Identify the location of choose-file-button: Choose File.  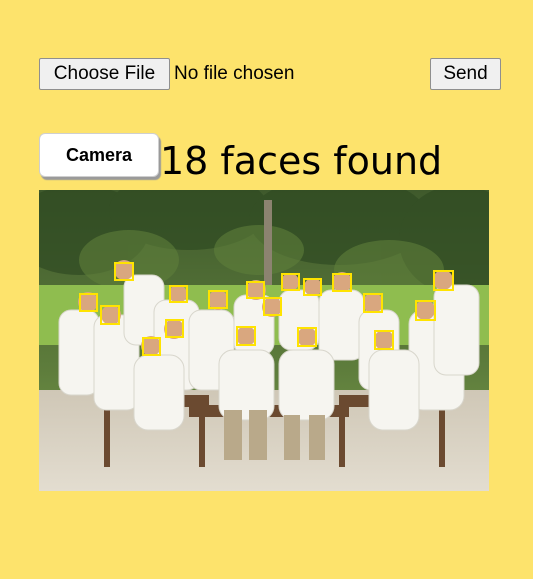
(104, 74).